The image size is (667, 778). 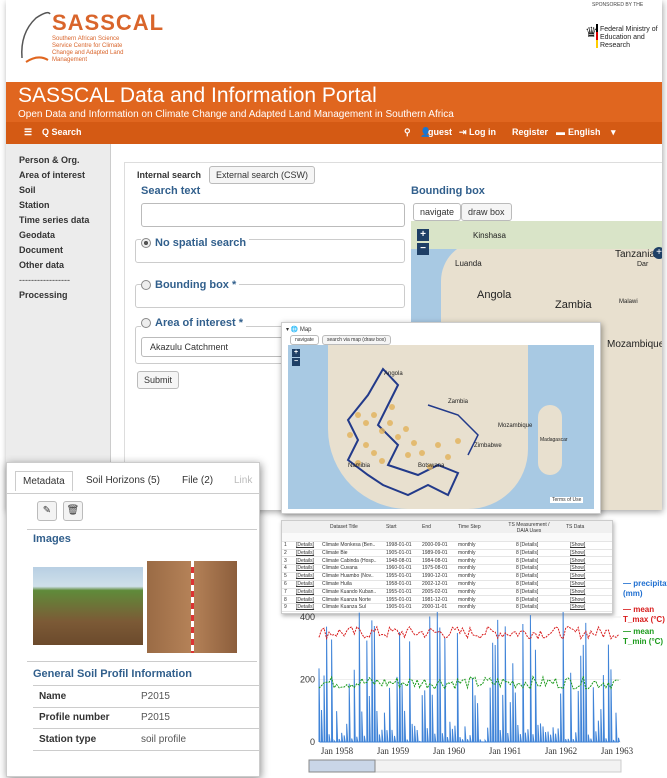 What do you see at coordinates (164, 739) in the screenshot?
I see `info-value: soil profile` at bounding box center [164, 739].